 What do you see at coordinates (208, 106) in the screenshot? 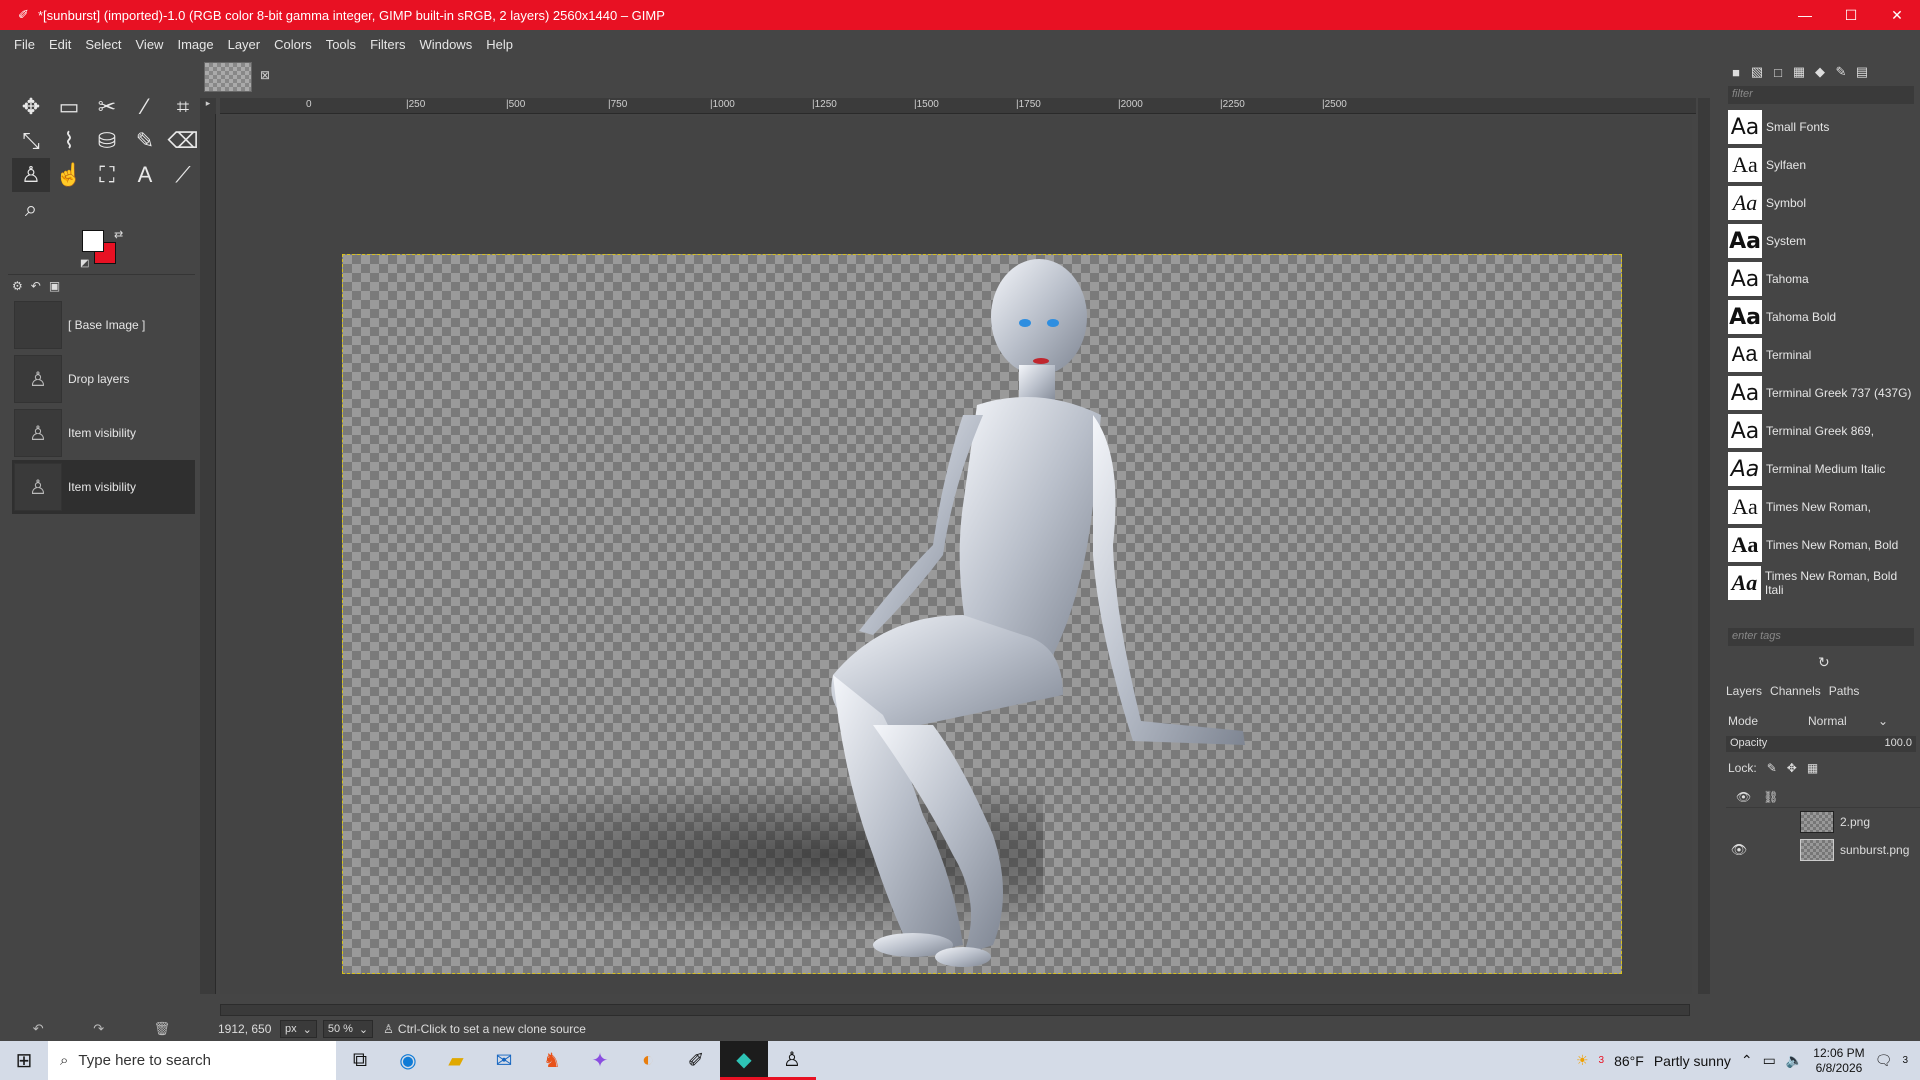
I see `ruler-corner: ▸` at bounding box center [208, 106].